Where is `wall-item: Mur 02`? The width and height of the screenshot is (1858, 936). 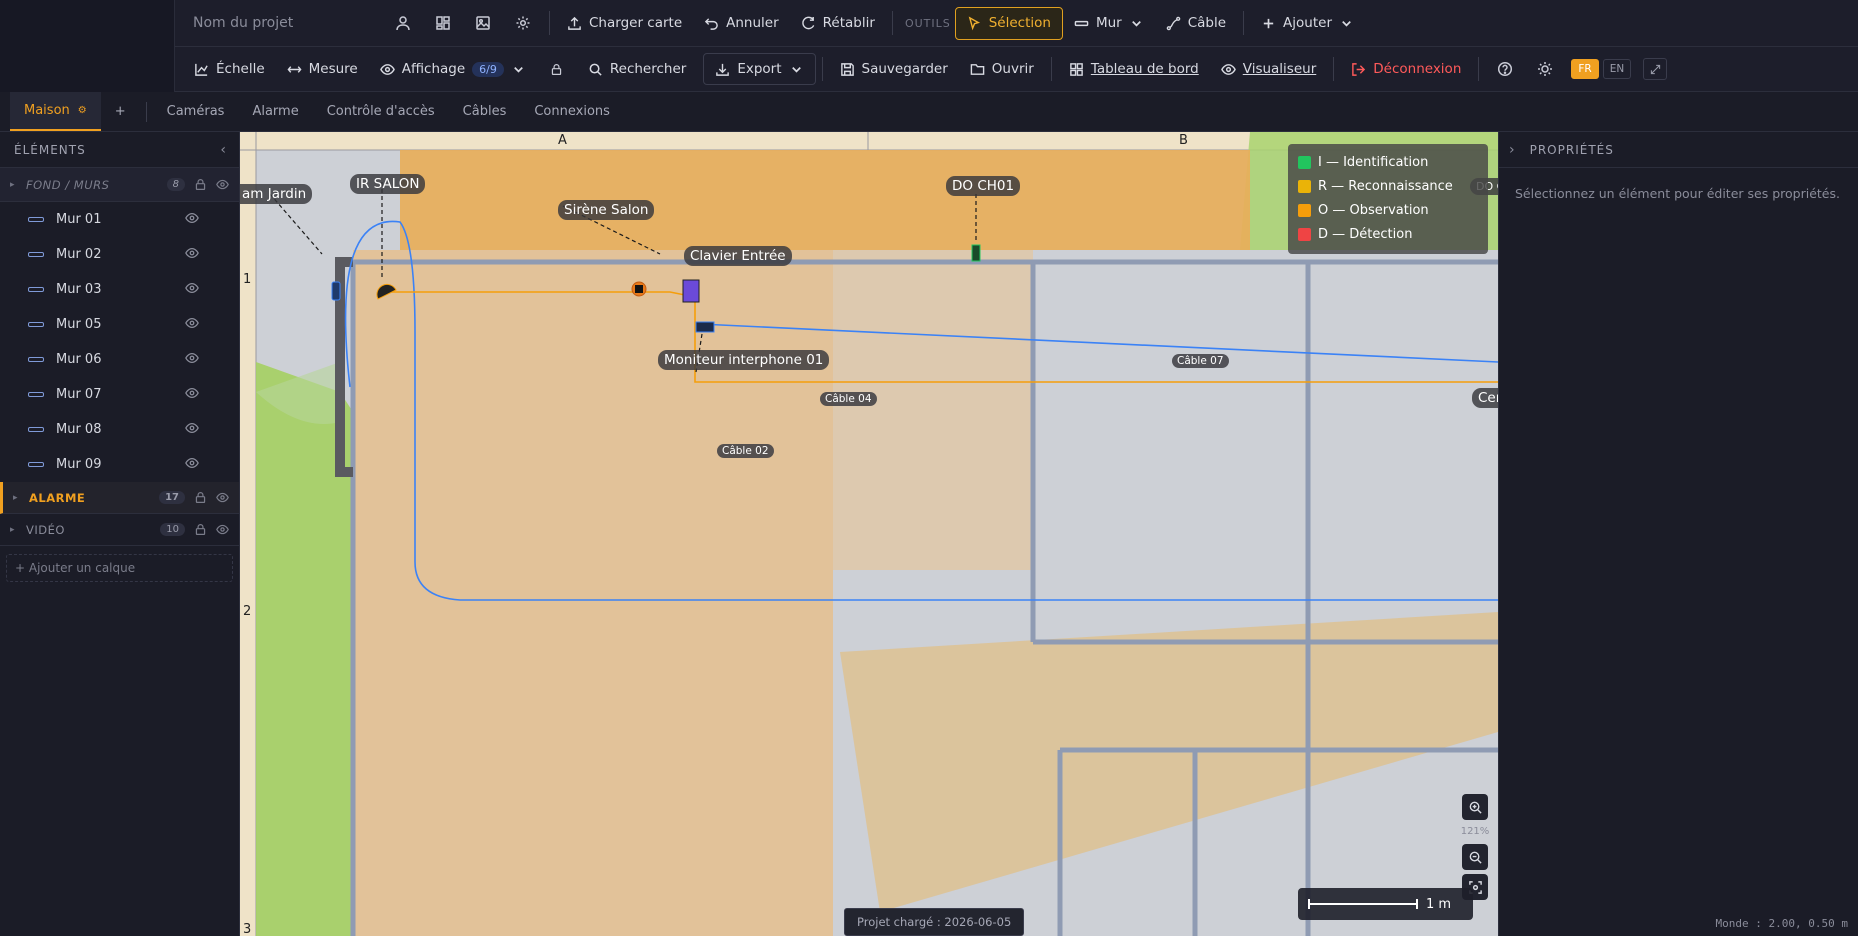 wall-item: Mur 02 is located at coordinates (119, 254).